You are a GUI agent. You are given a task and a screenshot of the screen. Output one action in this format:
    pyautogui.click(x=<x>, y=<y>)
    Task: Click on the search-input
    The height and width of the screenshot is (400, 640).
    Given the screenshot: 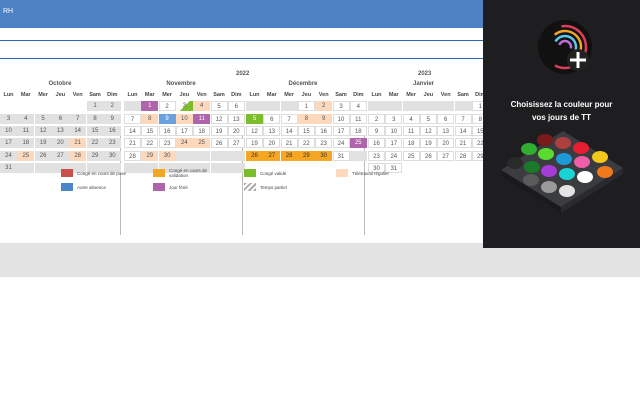 What is the action you would take?
    pyautogui.click(x=241, y=49)
    